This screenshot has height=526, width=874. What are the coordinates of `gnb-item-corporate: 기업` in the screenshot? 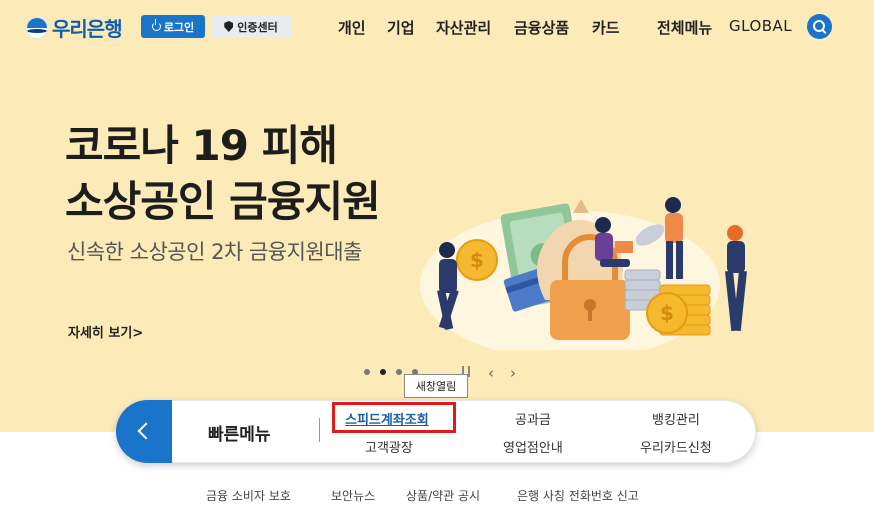 It's located at (401, 27).